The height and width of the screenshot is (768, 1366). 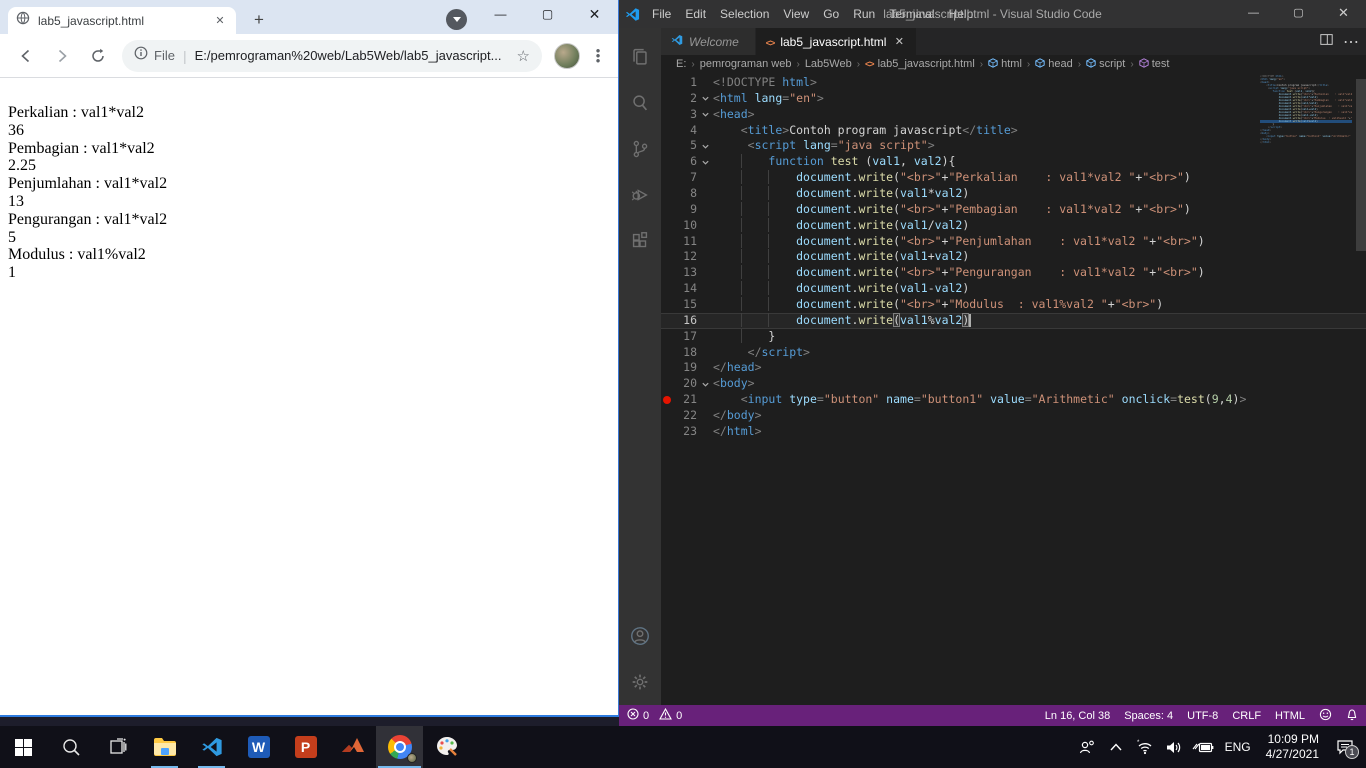 I want to click on code-line: 19 </head>, so click(x=1013, y=368).